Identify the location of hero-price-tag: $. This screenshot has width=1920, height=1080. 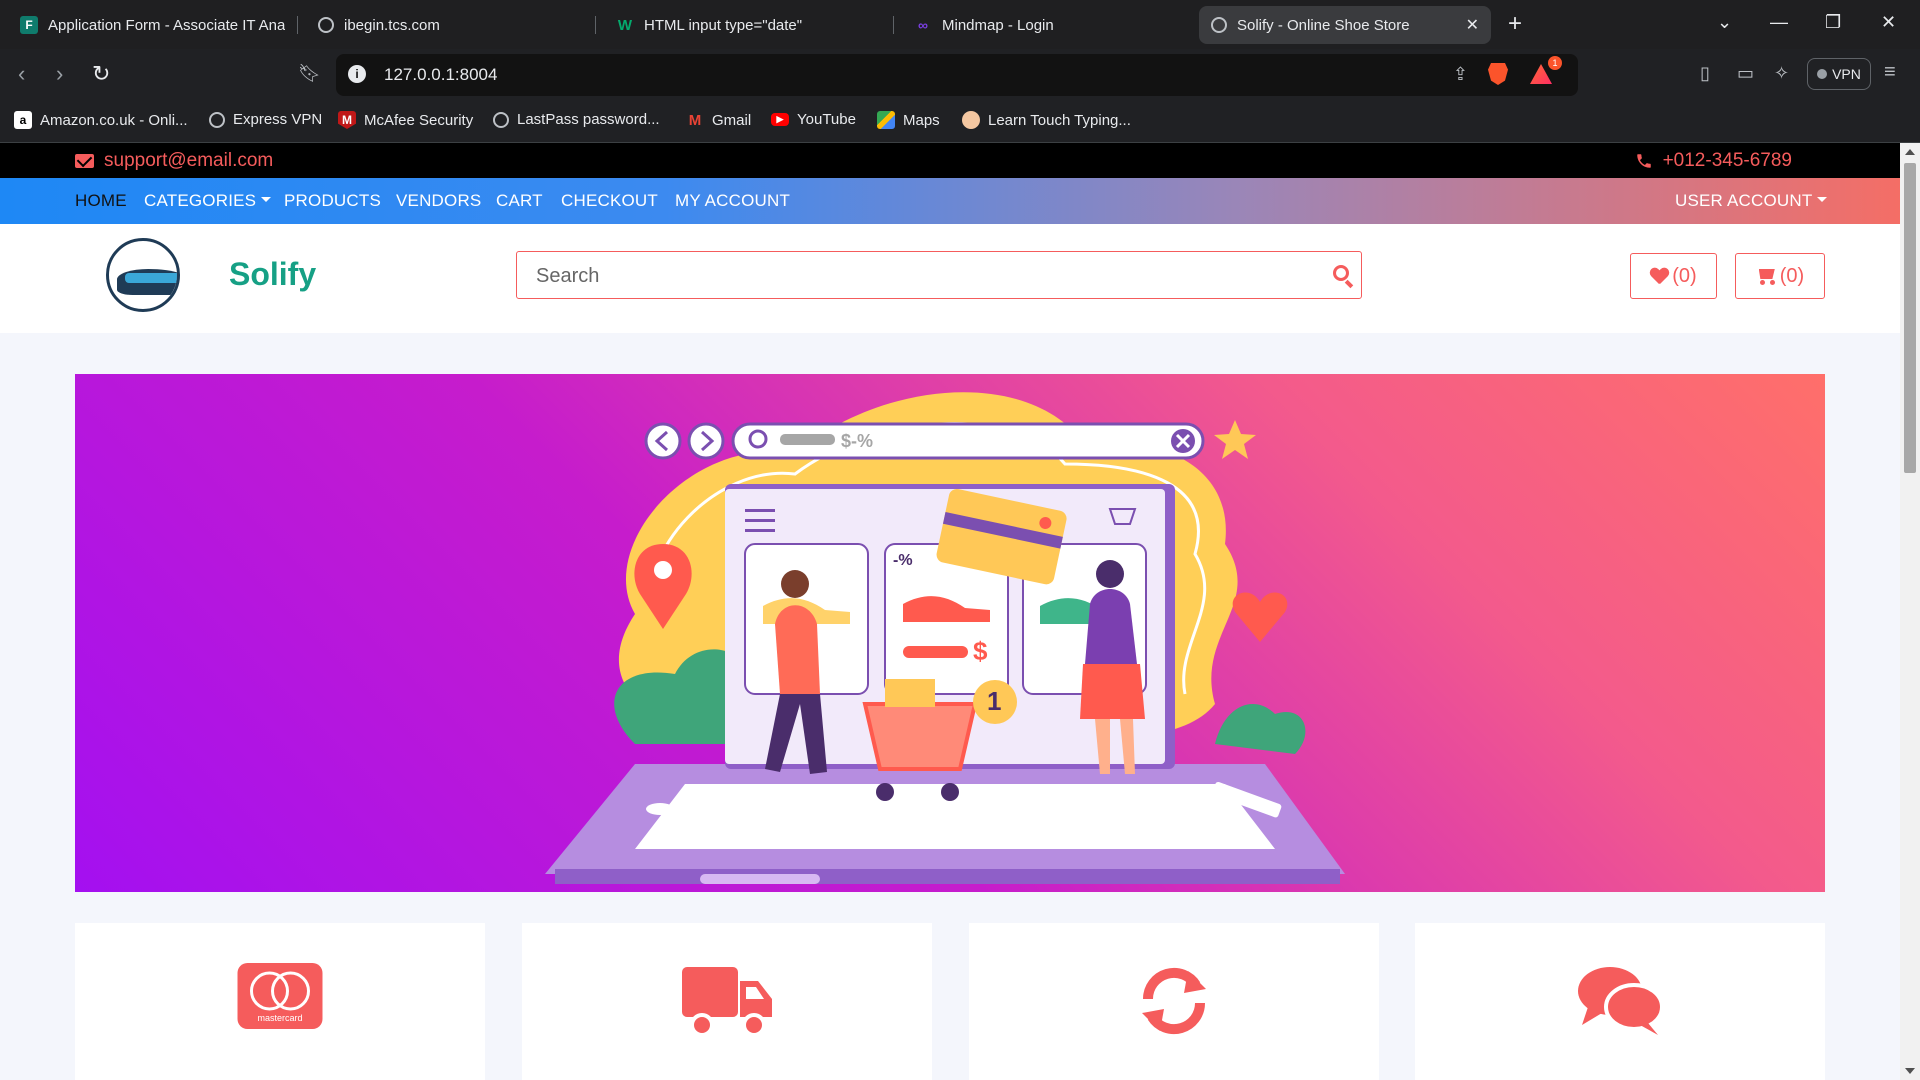
(980, 651).